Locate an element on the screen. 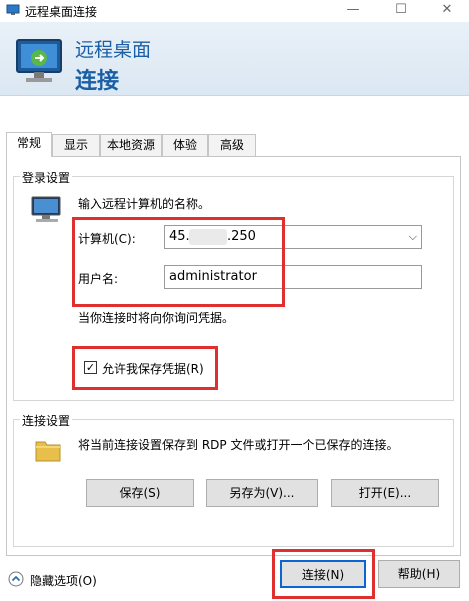 This screenshot has width=469, height=601. maximize-button: ☐ is located at coordinates (401, 11).